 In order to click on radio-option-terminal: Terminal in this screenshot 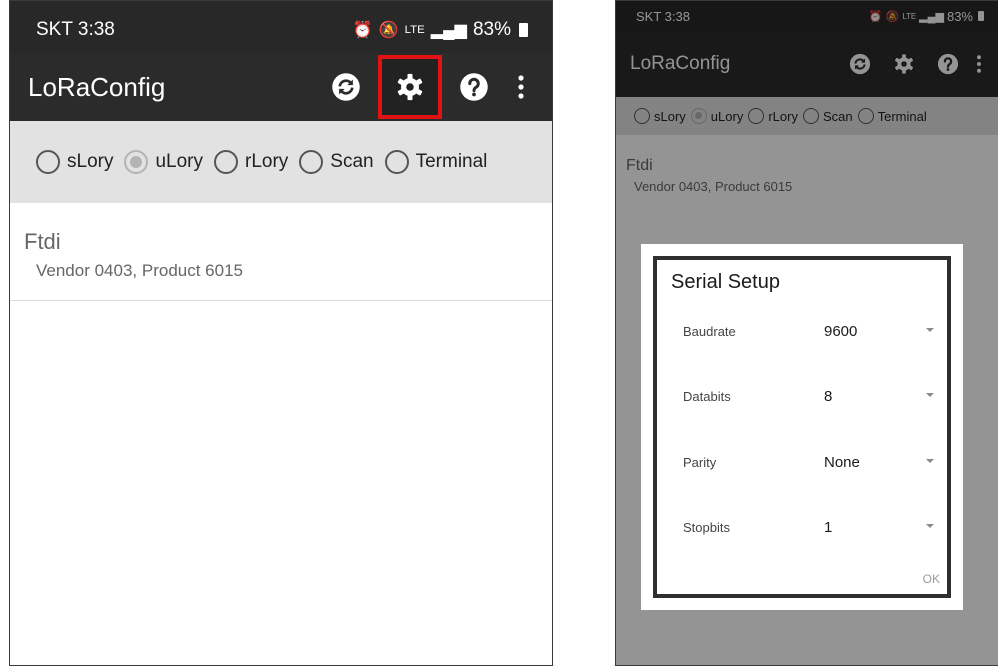, I will do `click(436, 162)`.